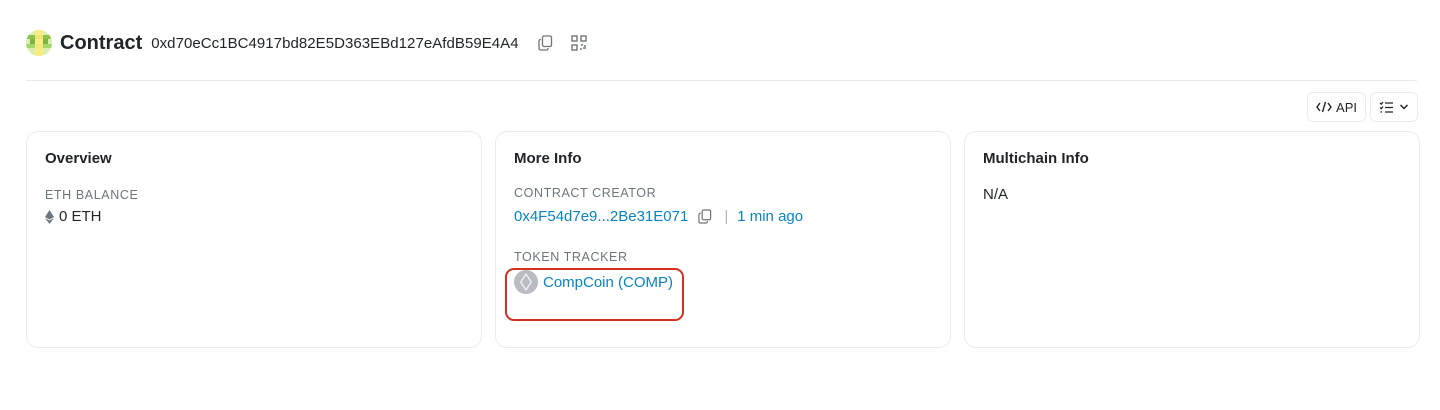 Image resolution: width=1440 pixels, height=410 pixels. Describe the element at coordinates (101, 42) in the screenshot. I see `page-title: Contract` at that location.